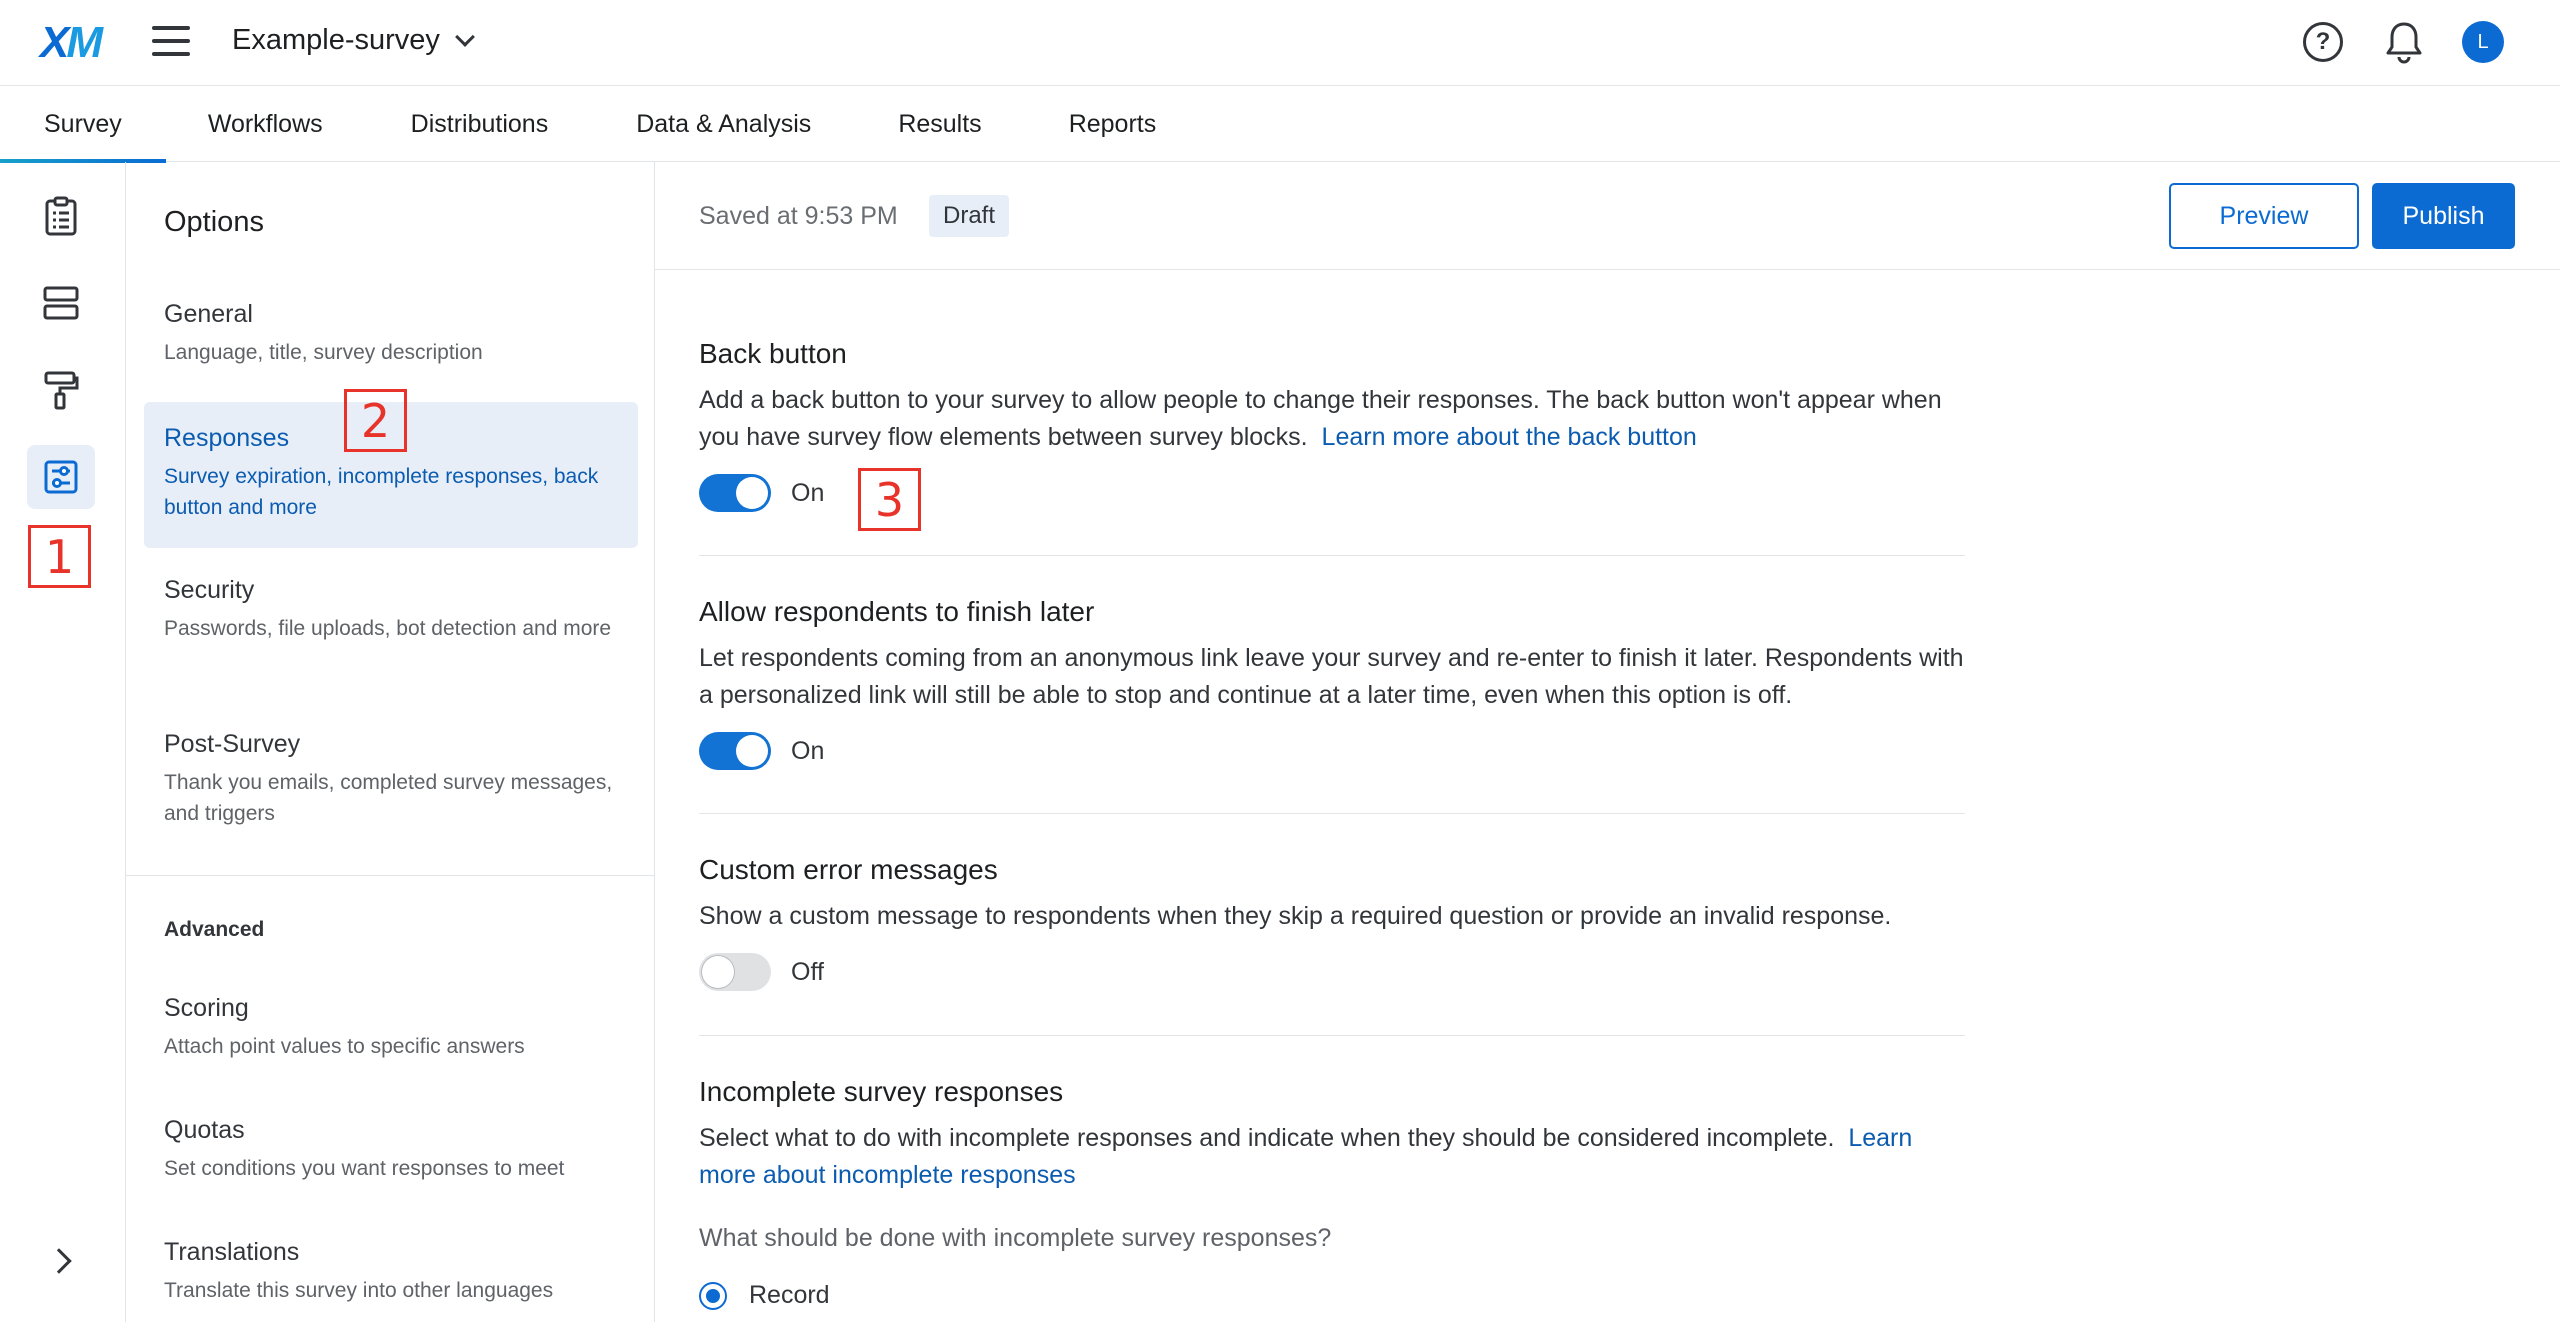 Image resolution: width=2560 pixels, height=1322 pixels. What do you see at coordinates (735, 493) in the screenshot?
I see `back-button-toggle` at bounding box center [735, 493].